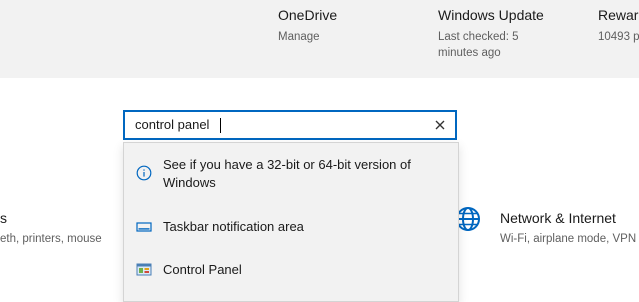 This screenshot has width=639, height=302. I want to click on header-item-title: Reward, so click(618, 15).